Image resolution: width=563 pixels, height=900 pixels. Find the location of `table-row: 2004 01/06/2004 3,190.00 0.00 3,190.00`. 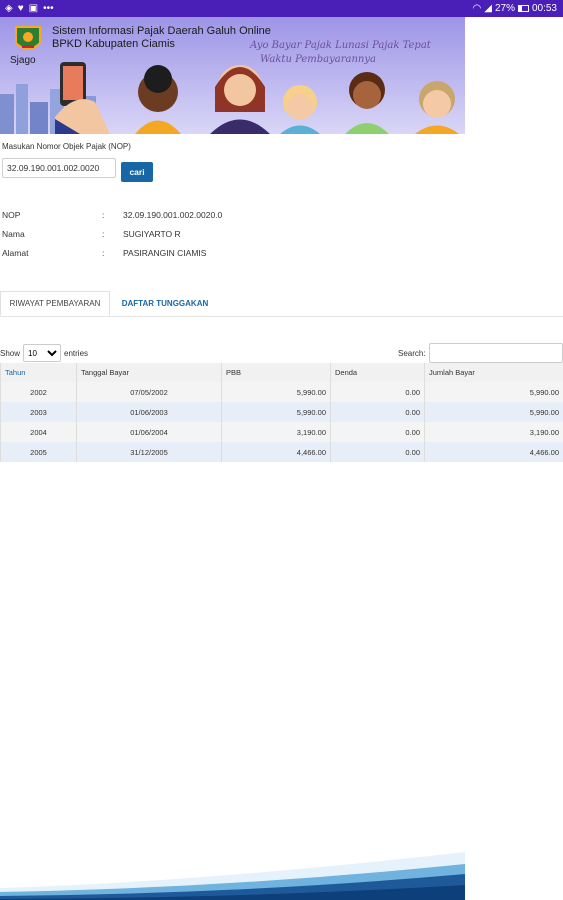

table-row: 2004 01/06/2004 3,190.00 0.00 3,190.00 is located at coordinates (281, 432).